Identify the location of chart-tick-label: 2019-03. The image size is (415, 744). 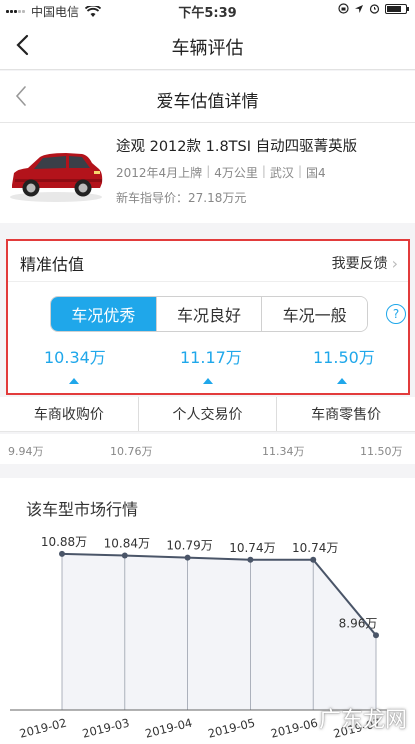
(106, 728).